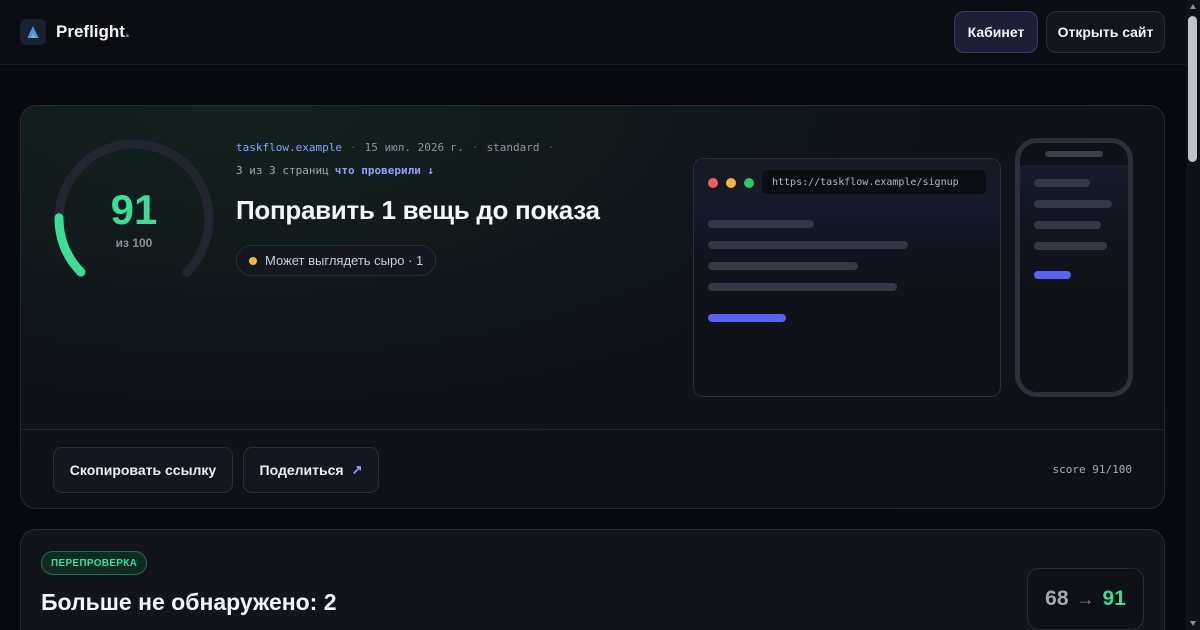 The width and height of the screenshot is (1200, 630). I want to click on recheck-title: Больше не обнаружено: 2, so click(189, 602).